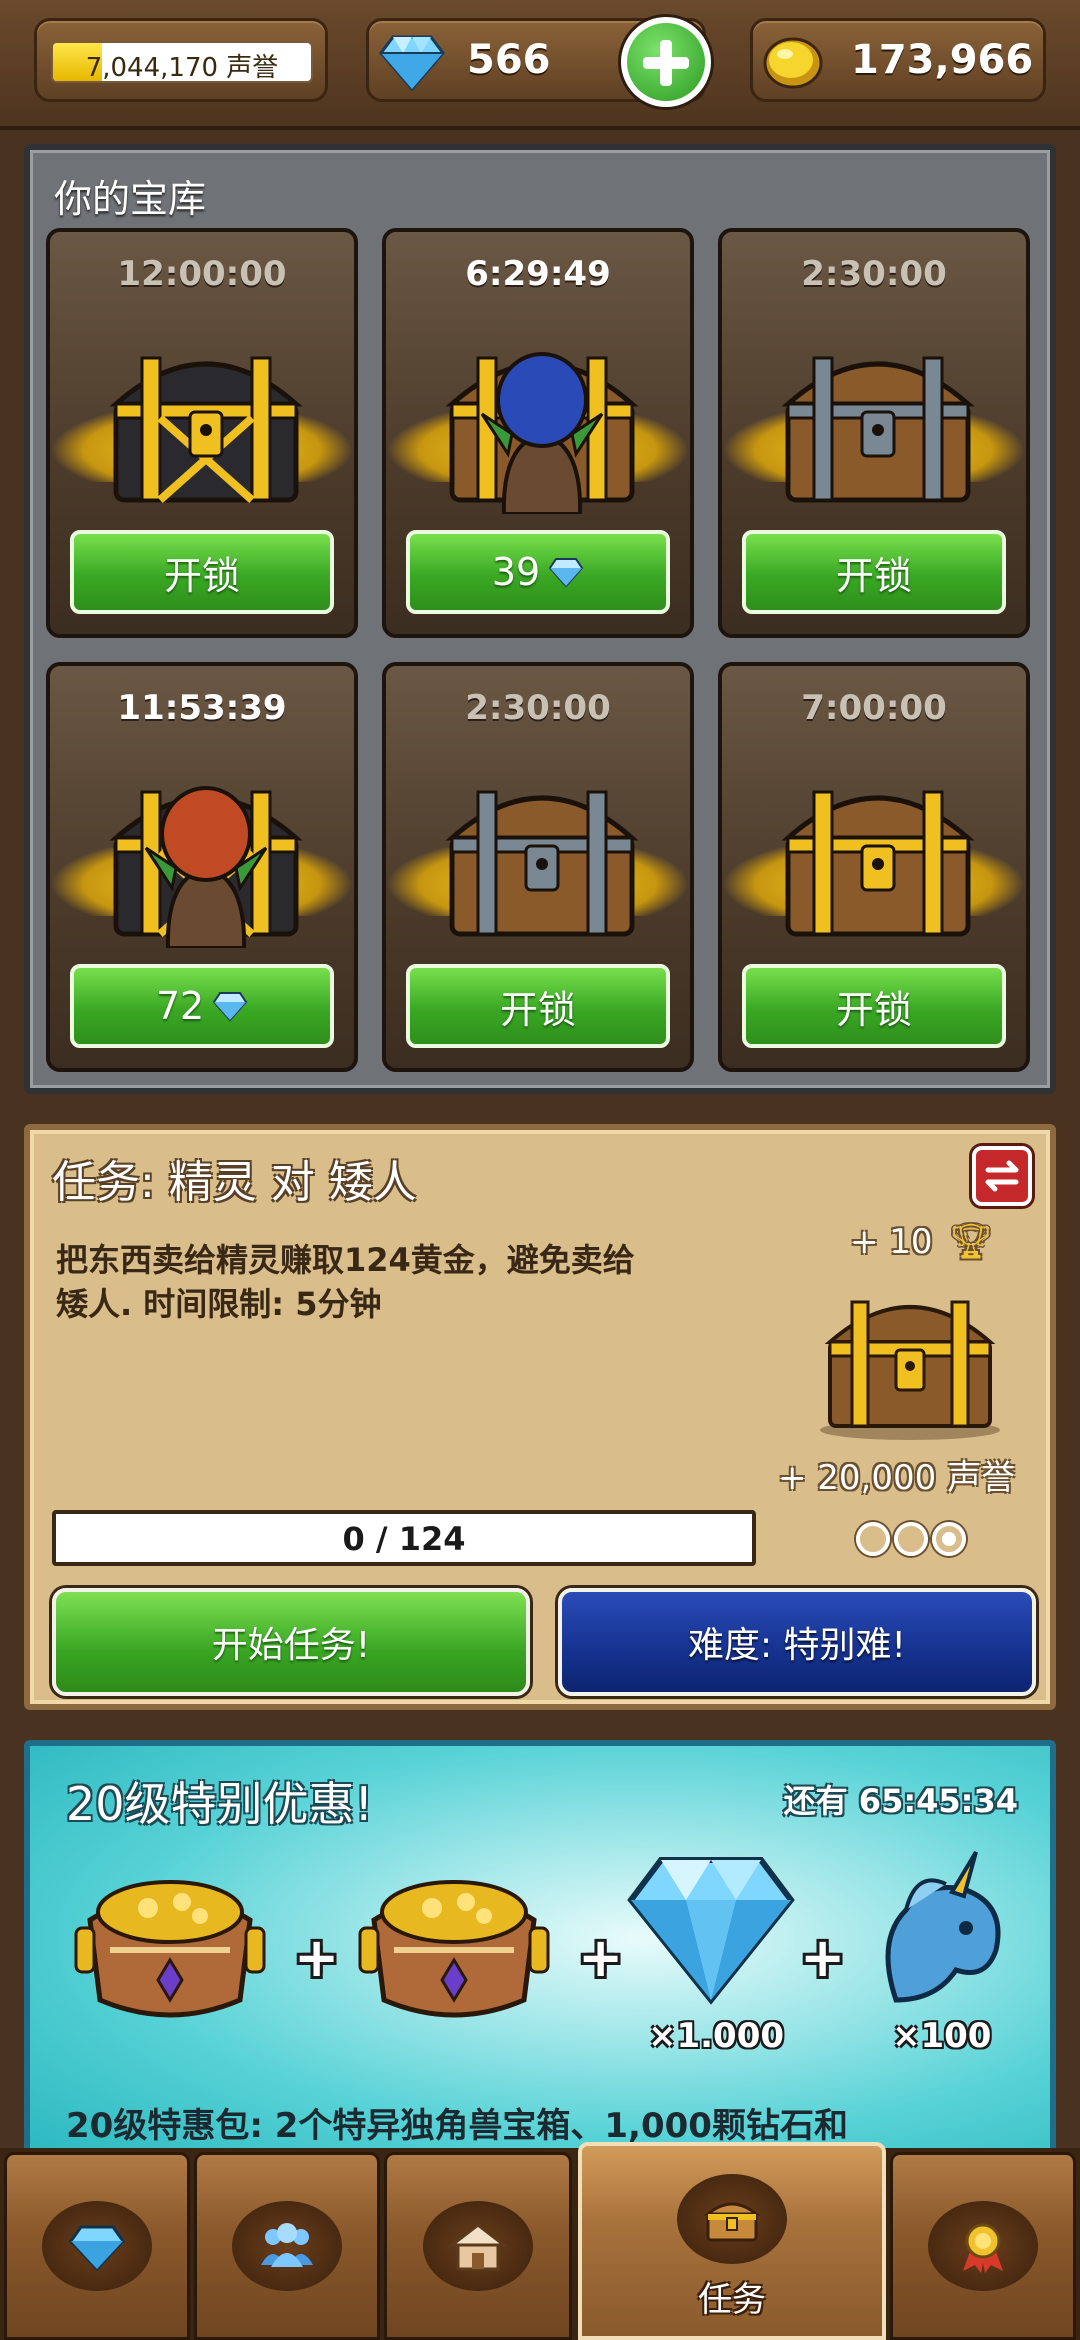  I want to click on unlock-button-label: 39, so click(516, 572).